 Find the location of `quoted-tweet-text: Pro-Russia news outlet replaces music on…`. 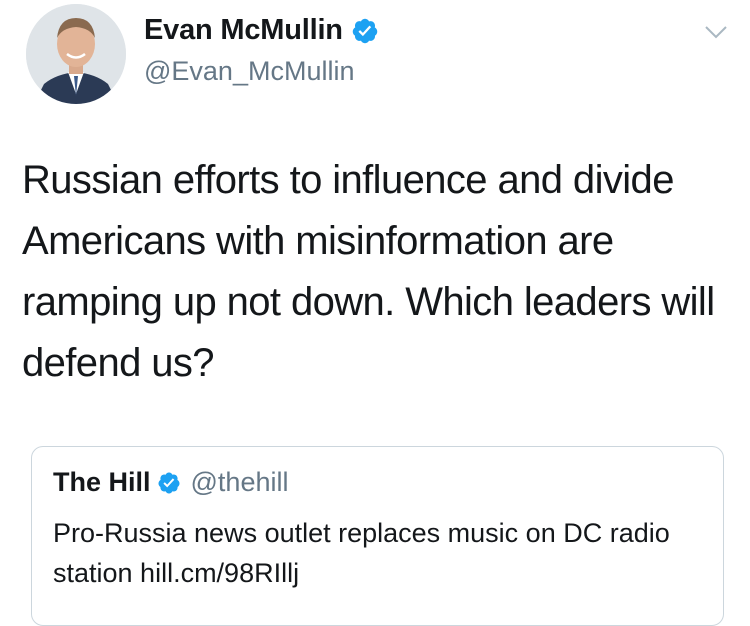

quoted-tweet-text: Pro-Russia news outlet replaces music on… is located at coordinates (361, 553).